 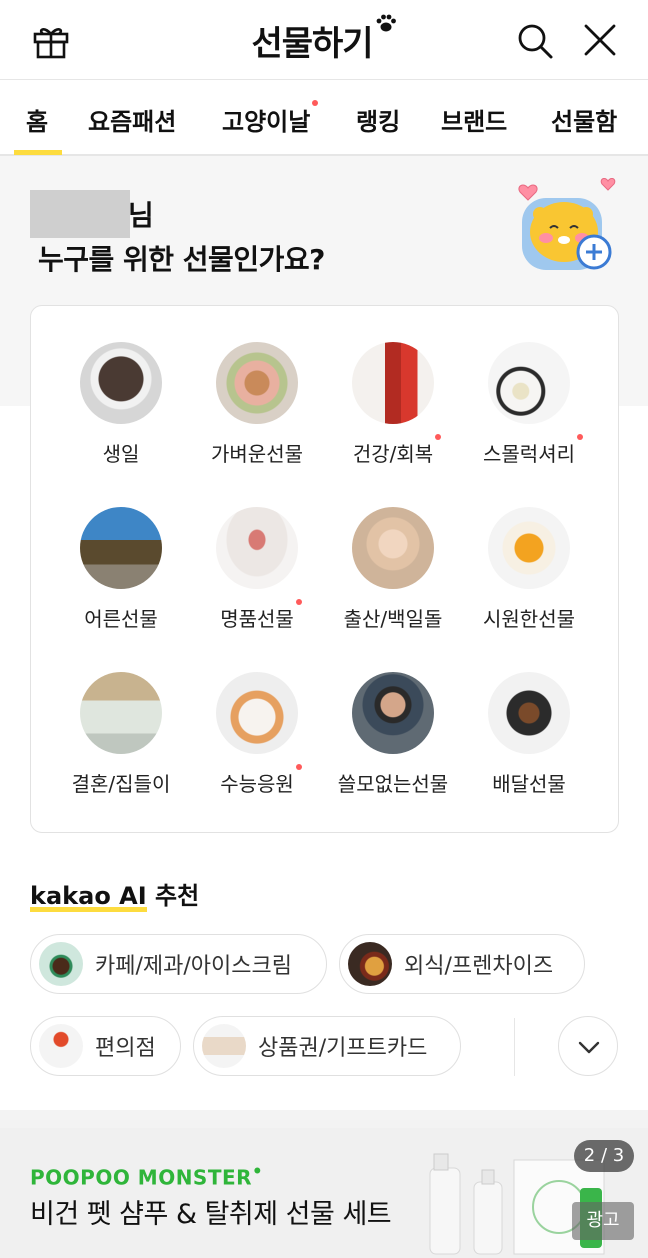 I want to click on glassware-image, so click(x=121, y=713).